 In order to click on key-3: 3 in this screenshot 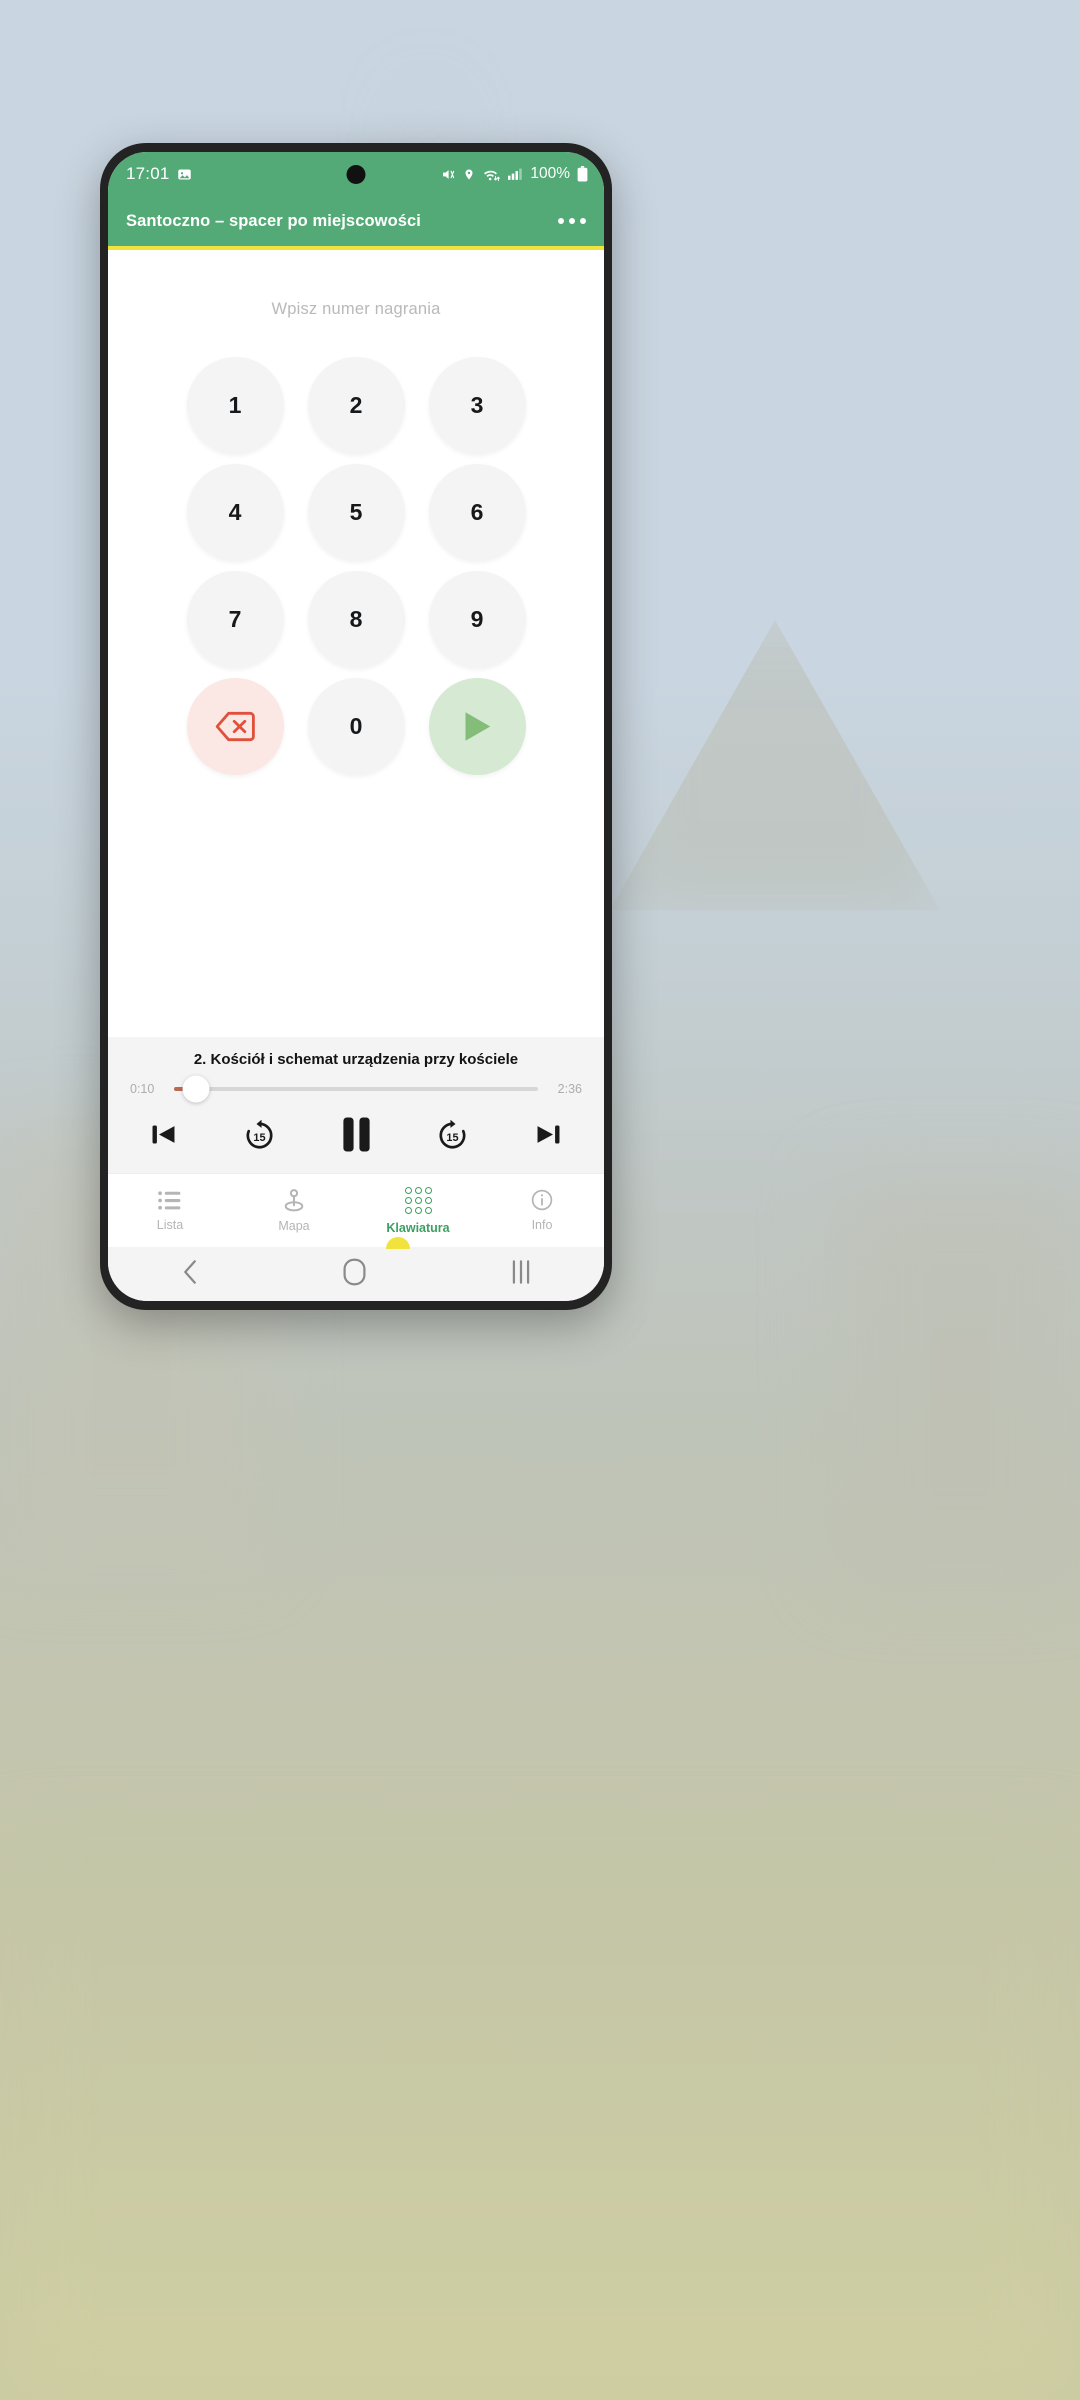, I will do `click(477, 405)`.